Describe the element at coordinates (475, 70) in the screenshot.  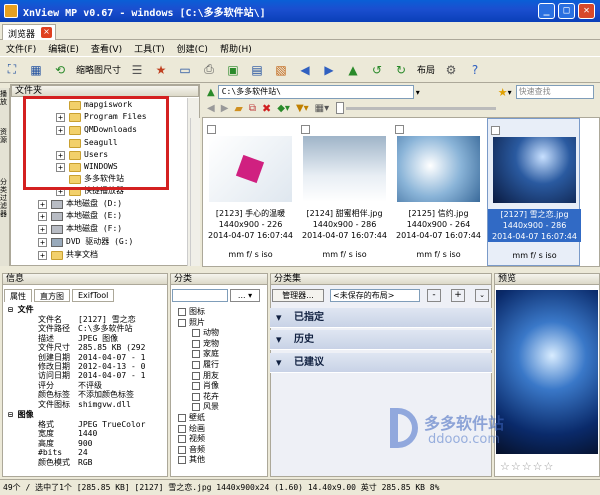
I see `help-icon: ?` at that location.